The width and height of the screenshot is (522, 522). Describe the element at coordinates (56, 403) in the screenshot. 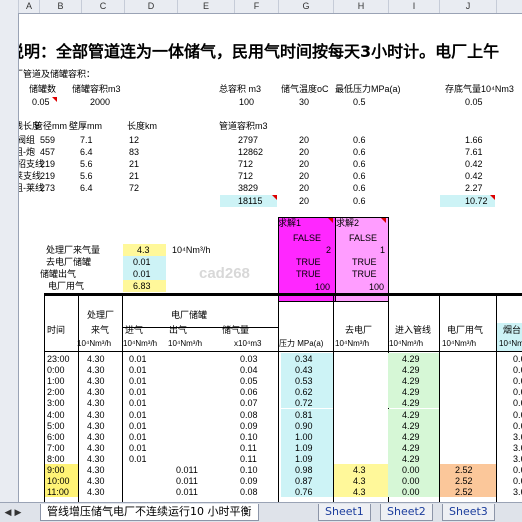

I see `hourly-cell-t: 3:00` at that location.